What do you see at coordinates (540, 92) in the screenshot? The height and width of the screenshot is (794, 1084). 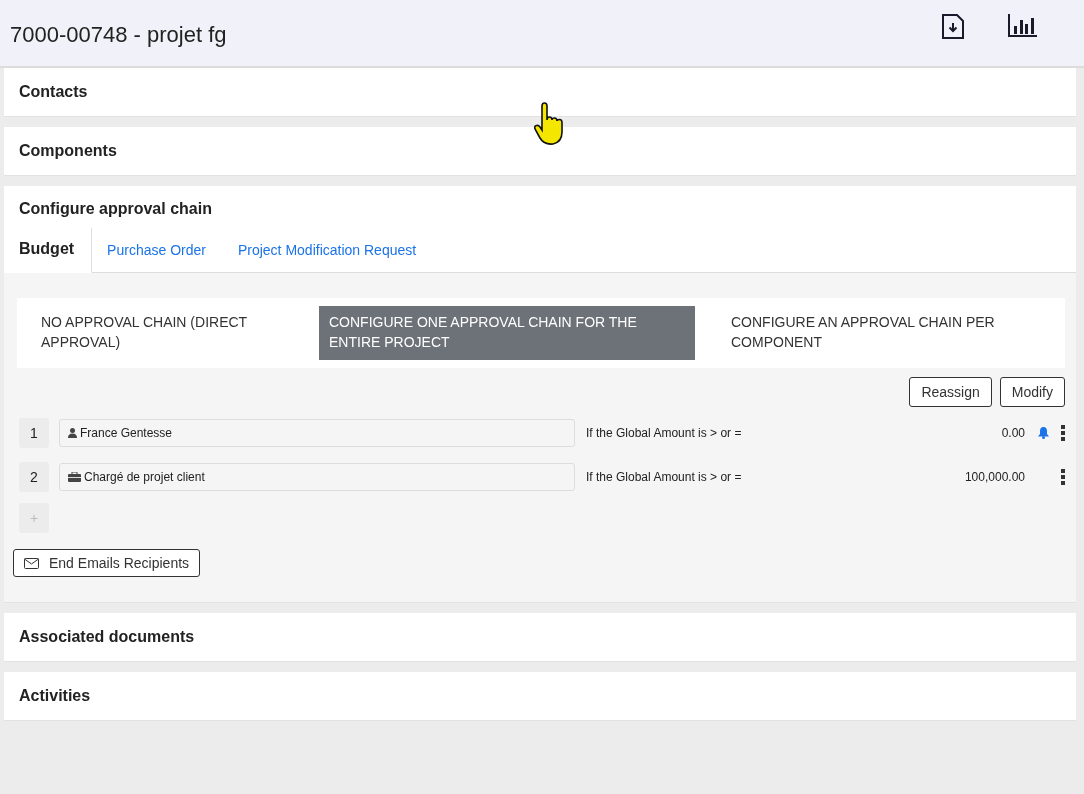 I see `section-header: Contacts` at bounding box center [540, 92].